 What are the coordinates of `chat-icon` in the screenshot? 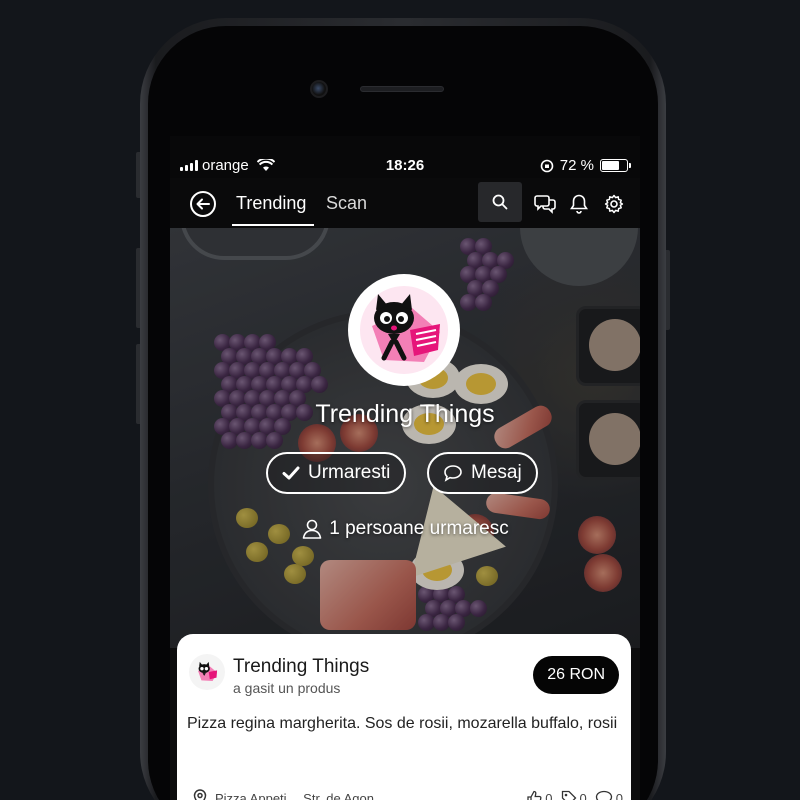 It's located at (545, 204).